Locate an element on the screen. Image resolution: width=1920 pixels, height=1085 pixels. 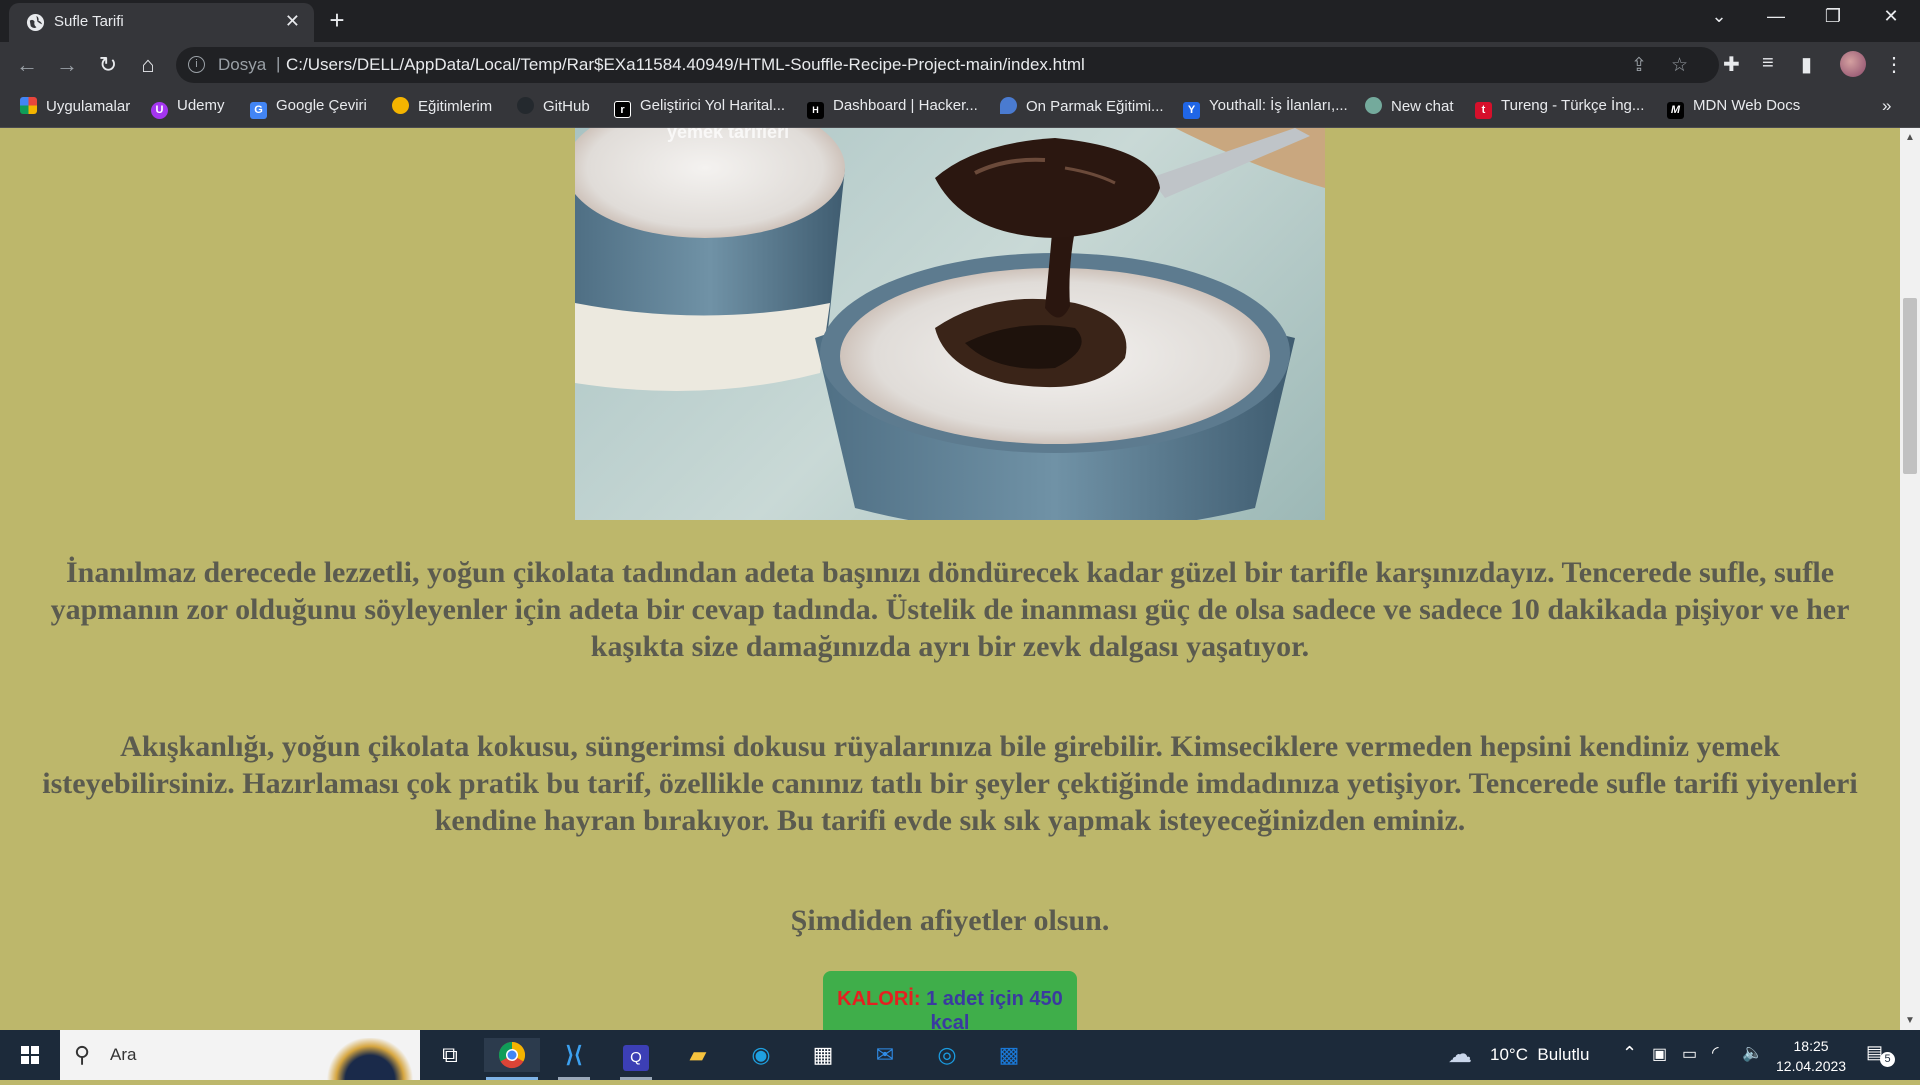
extensions-puzzle-icon: ✚ is located at coordinates (1731, 64).